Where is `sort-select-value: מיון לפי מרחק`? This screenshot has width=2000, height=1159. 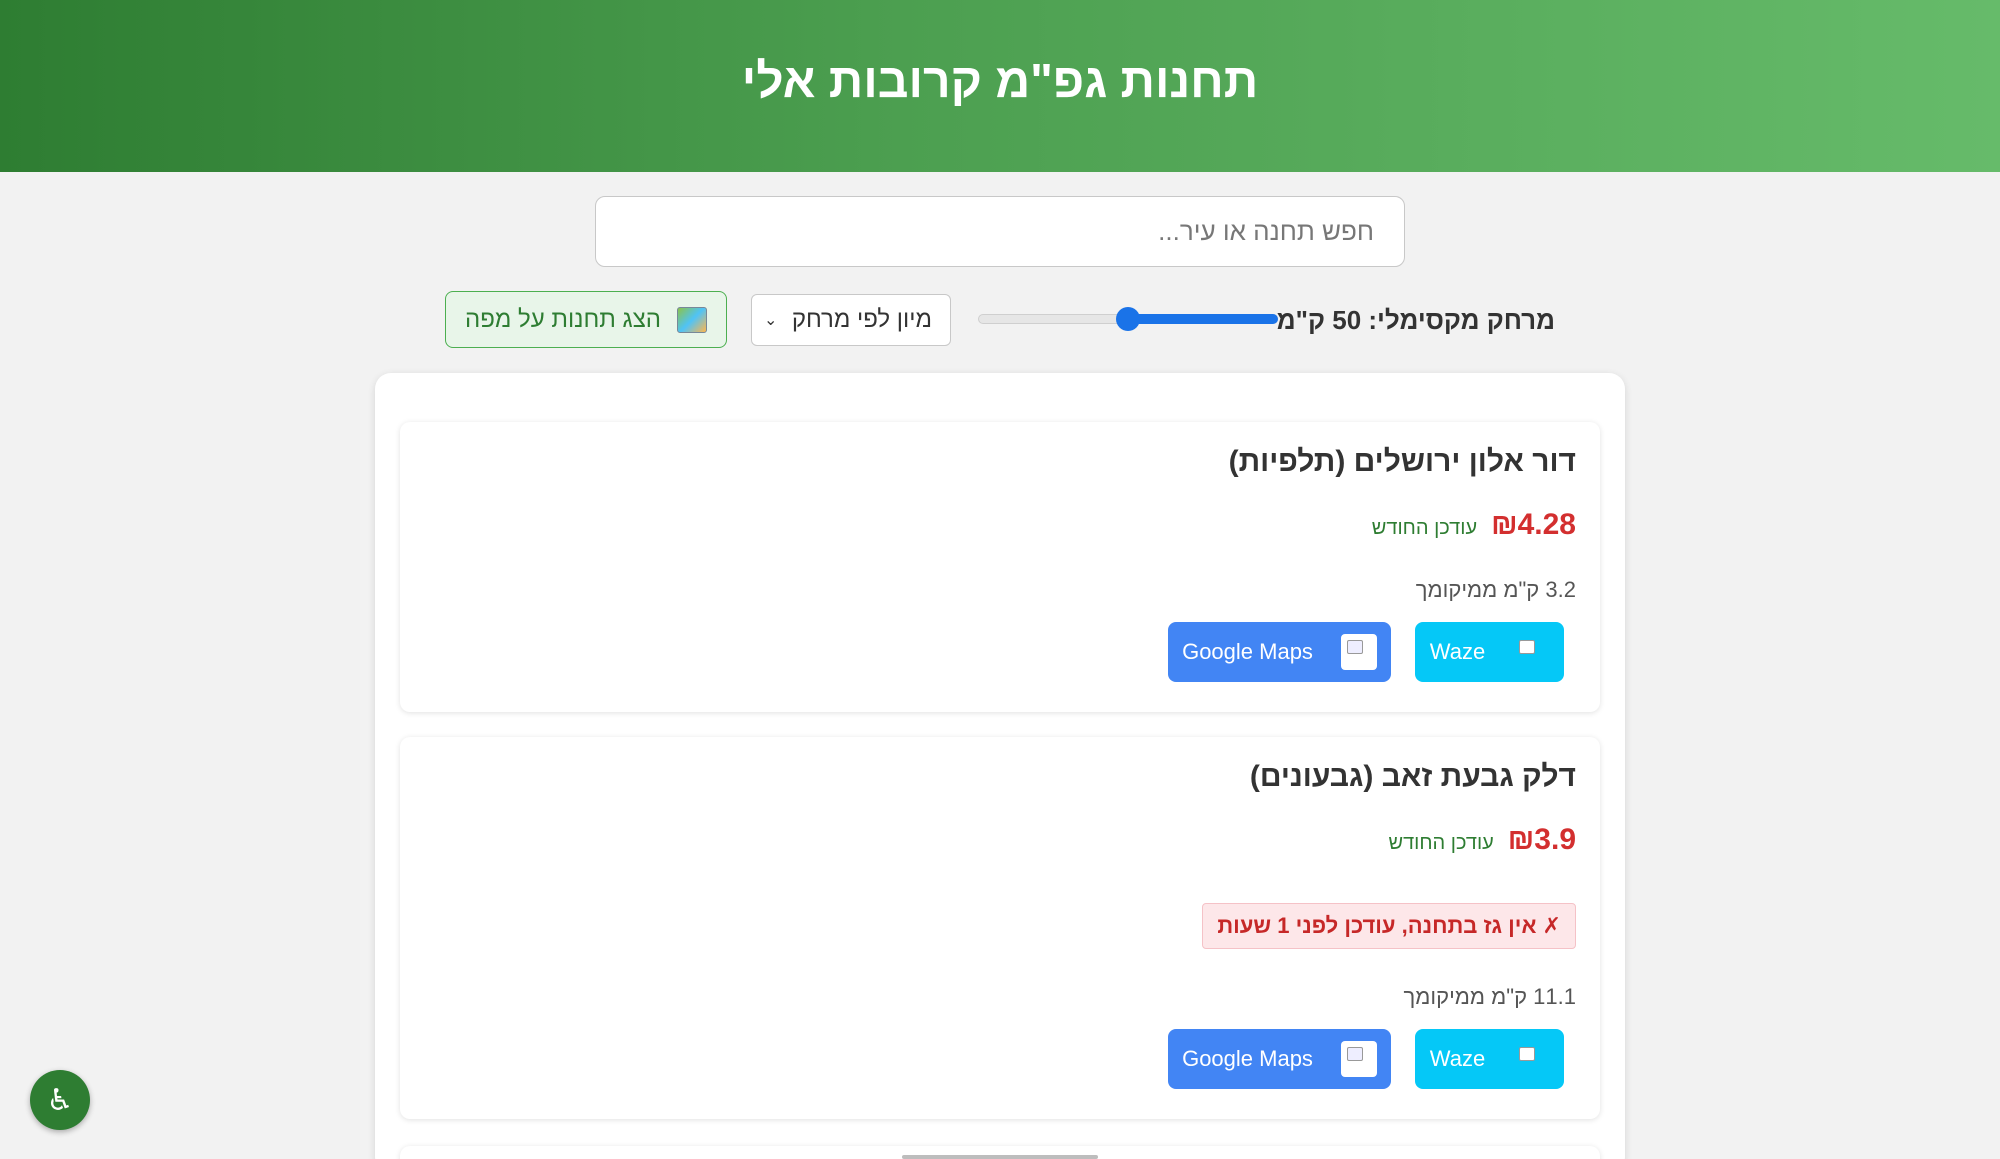 sort-select-value: מיון לפי מרחק is located at coordinates (861, 319).